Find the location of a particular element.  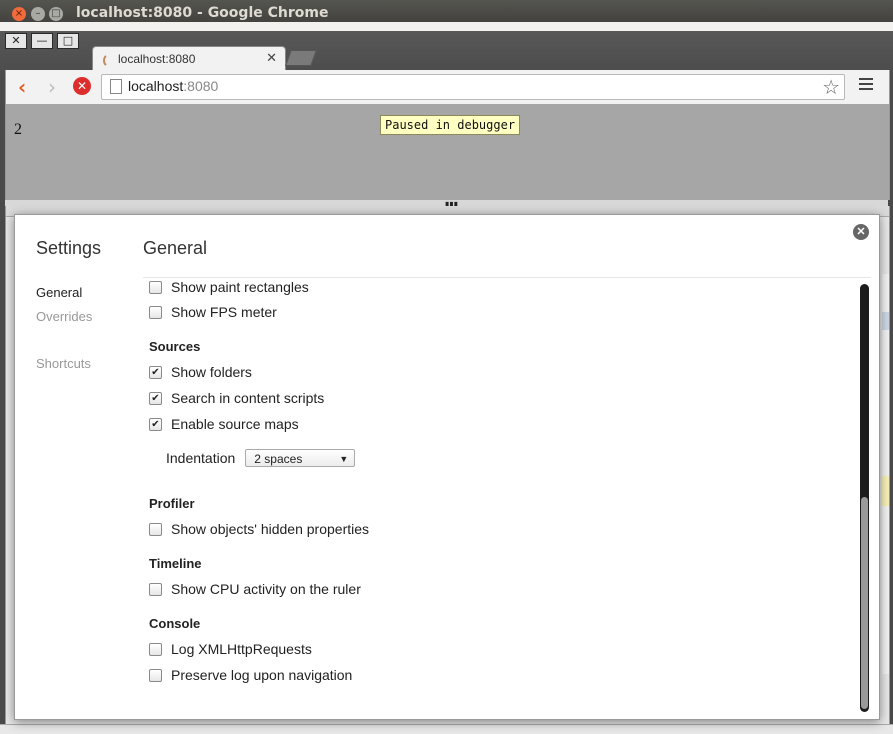

settings-nav-overrides: Overrides is located at coordinates (64, 316).